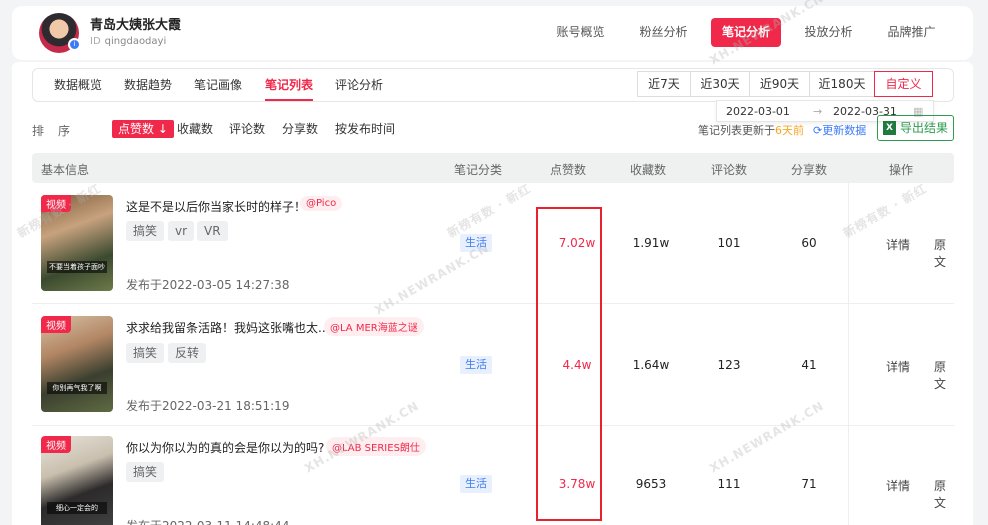 Image resolution: width=988 pixels, height=525 pixels. I want to click on th-category: 笔记分类, so click(478, 170).